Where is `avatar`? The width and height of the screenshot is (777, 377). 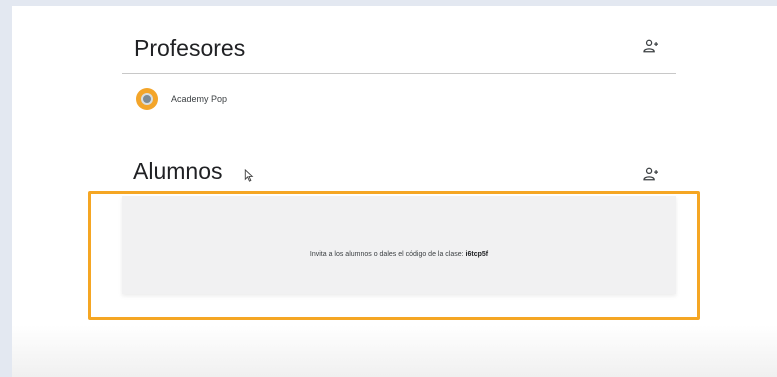 avatar is located at coordinates (147, 99).